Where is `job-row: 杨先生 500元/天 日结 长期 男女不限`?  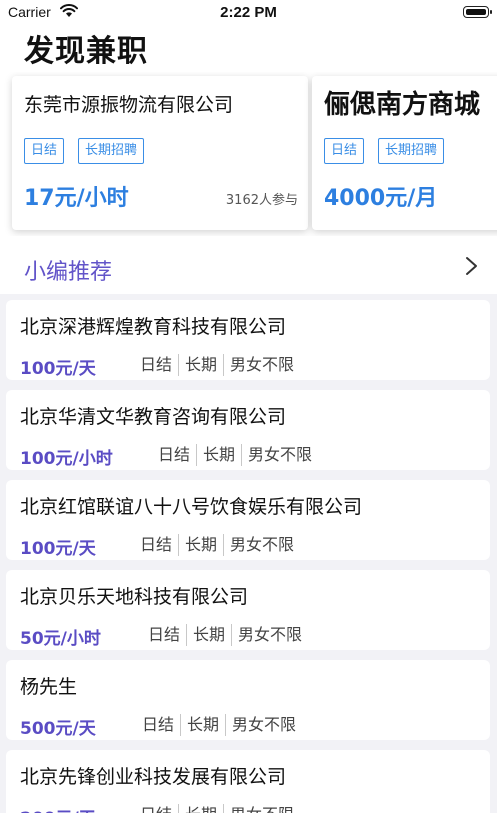
job-row: 杨先生 500元/天 日结 长期 男女不限 is located at coordinates (248, 700).